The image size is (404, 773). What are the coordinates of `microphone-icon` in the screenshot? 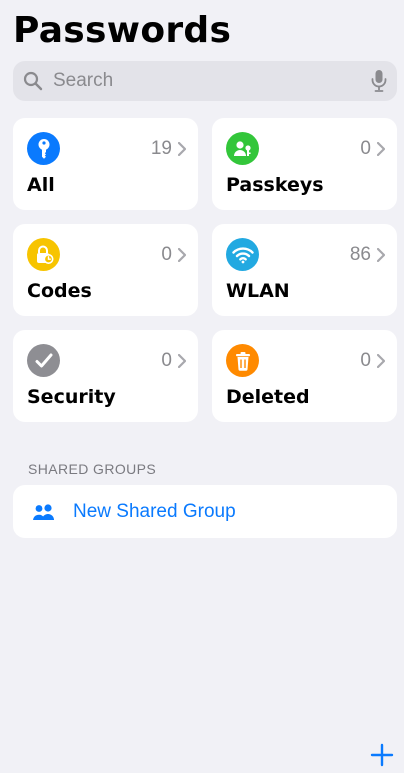 It's located at (379, 81).